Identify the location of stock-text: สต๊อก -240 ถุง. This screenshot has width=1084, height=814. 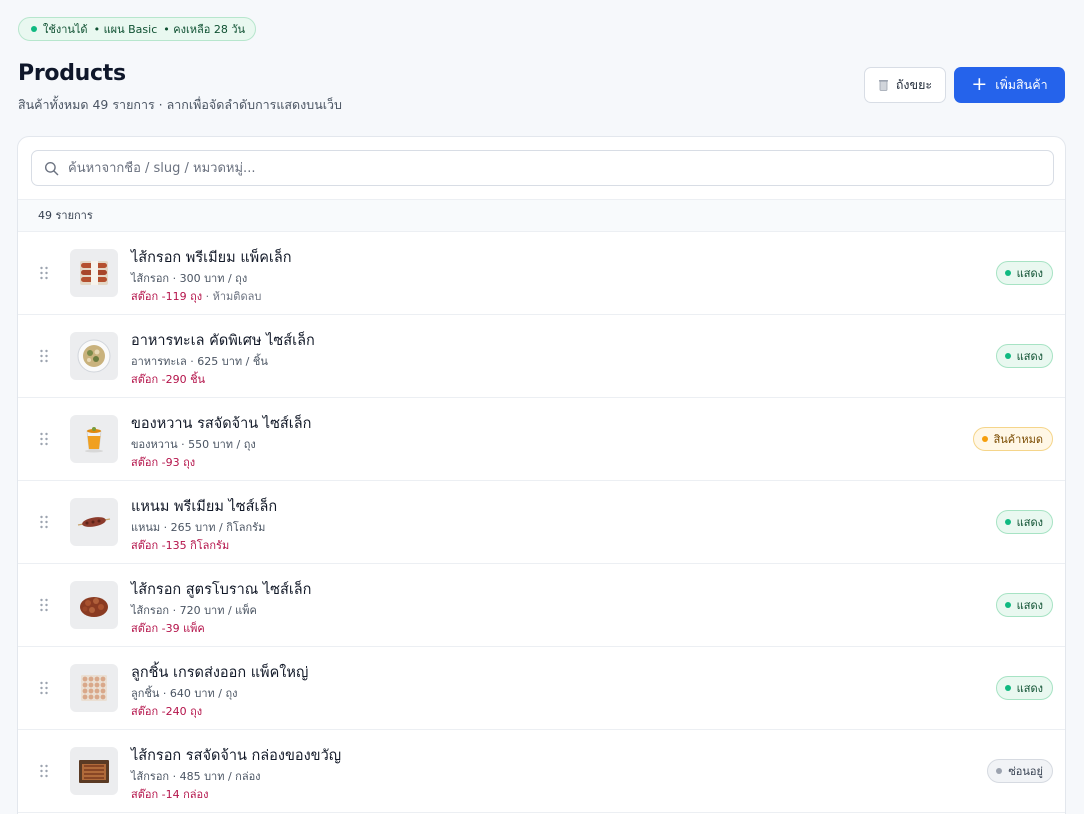
(167, 711).